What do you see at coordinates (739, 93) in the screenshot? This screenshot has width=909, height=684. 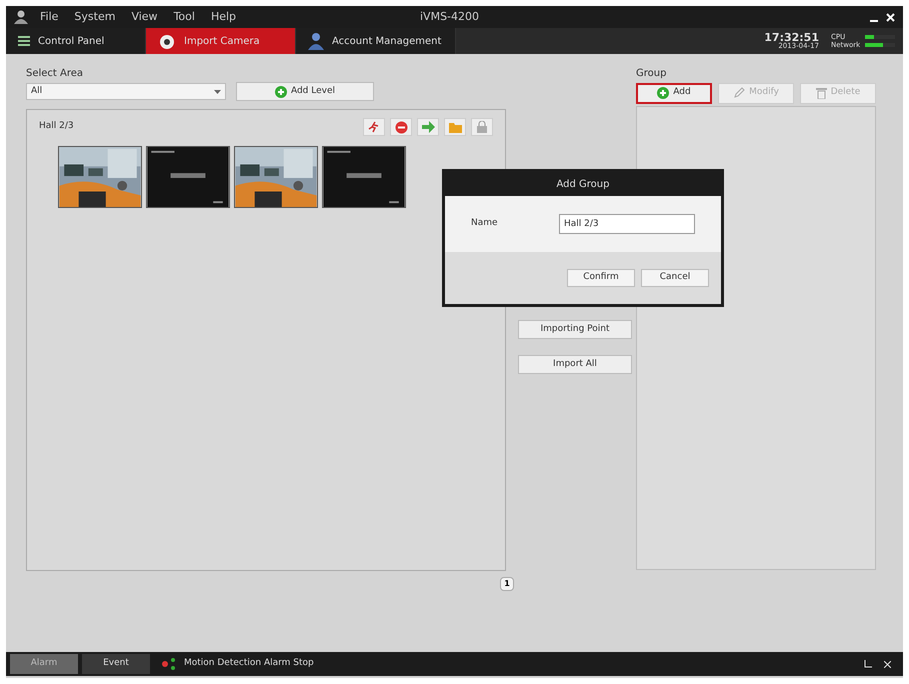 I see `edit-icon` at bounding box center [739, 93].